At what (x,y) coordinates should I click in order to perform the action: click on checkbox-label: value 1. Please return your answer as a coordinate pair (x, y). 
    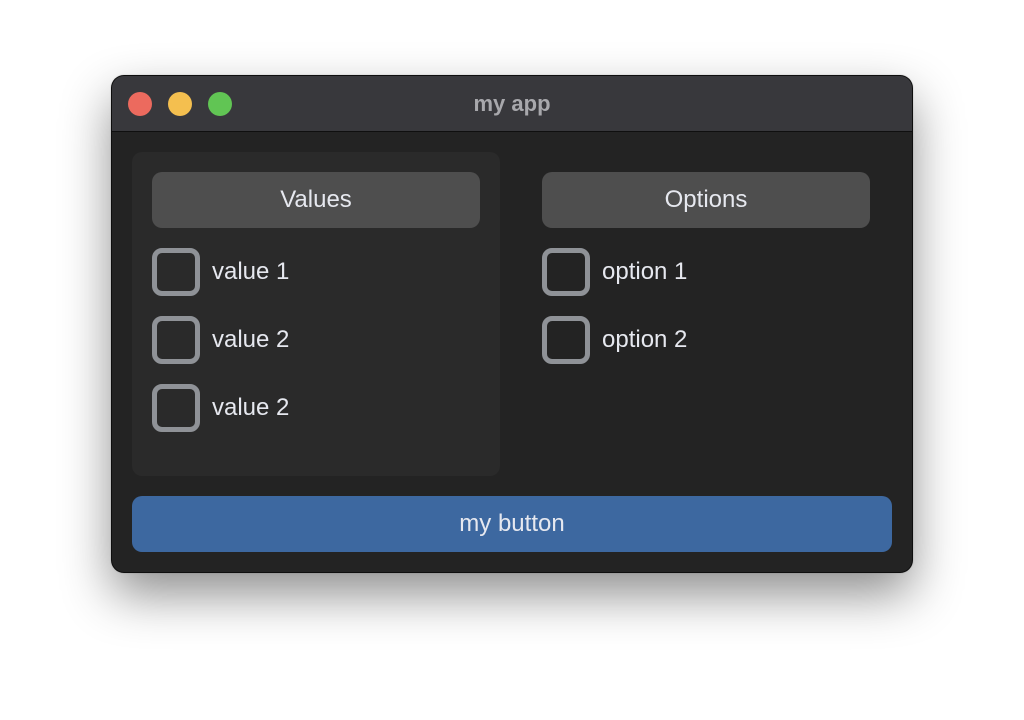
    Looking at the image, I should click on (251, 271).